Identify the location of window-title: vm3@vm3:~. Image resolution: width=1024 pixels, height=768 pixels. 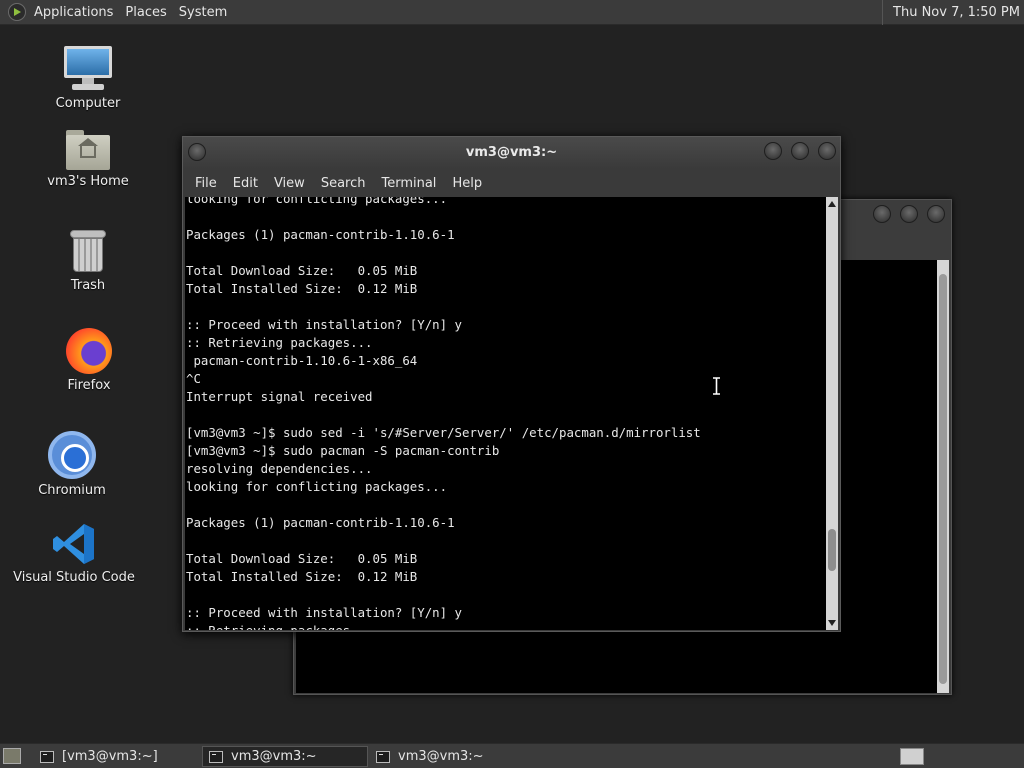
(511, 152).